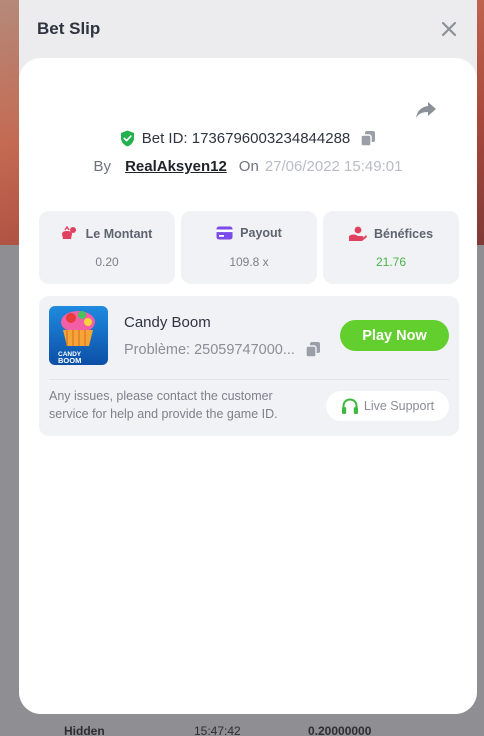 Image resolution: width=484 pixels, height=736 pixels. What do you see at coordinates (69, 360) in the screenshot?
I see `thumb-text-bottom: BOOM` at bounding box center [69, 360].